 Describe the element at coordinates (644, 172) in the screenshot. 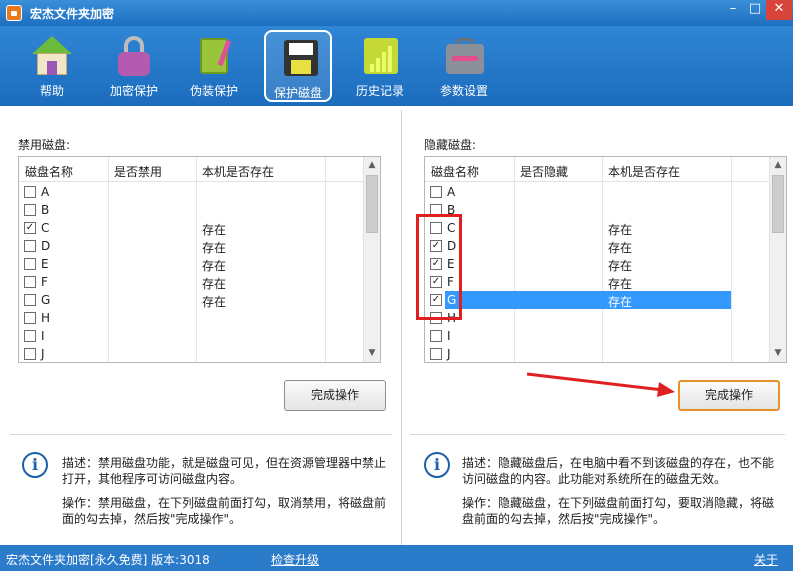

I see `column-header: 本机是否存在` at that location.